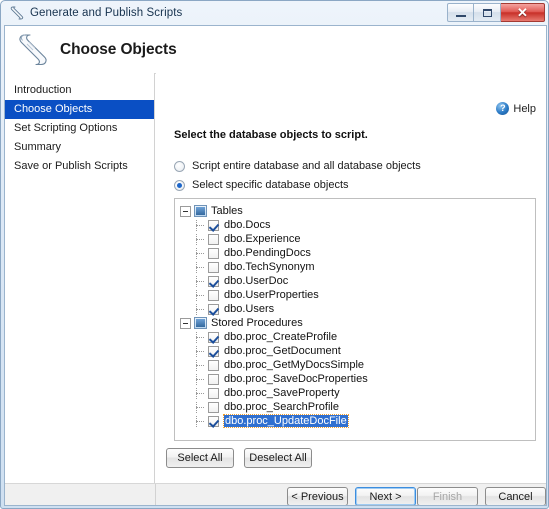  What do you see at coordinates (357, 421) in the screenshot?
I see `tree-item-proc-updatedocfile: dbo.proc_UpdateDocFile` at bounding box center [357, 421].